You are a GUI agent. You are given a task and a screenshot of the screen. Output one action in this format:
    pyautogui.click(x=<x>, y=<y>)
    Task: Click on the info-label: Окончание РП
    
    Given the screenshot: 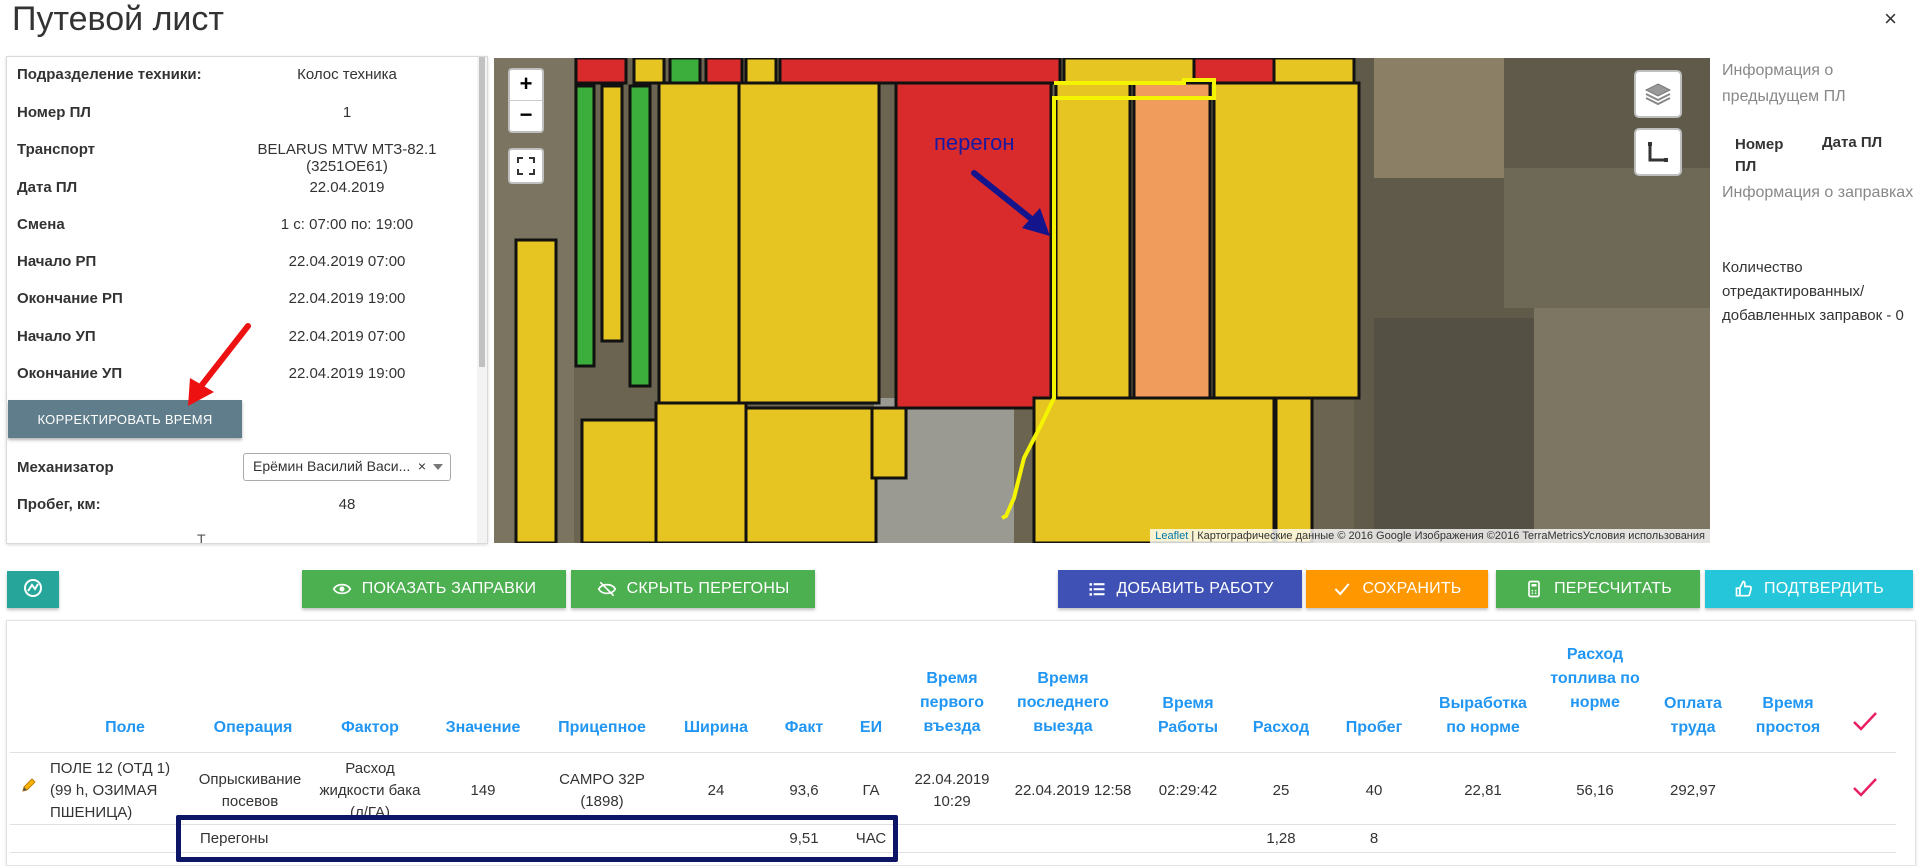 What is the action you would take?
    pyautogui.click(x=70, y=298)
    